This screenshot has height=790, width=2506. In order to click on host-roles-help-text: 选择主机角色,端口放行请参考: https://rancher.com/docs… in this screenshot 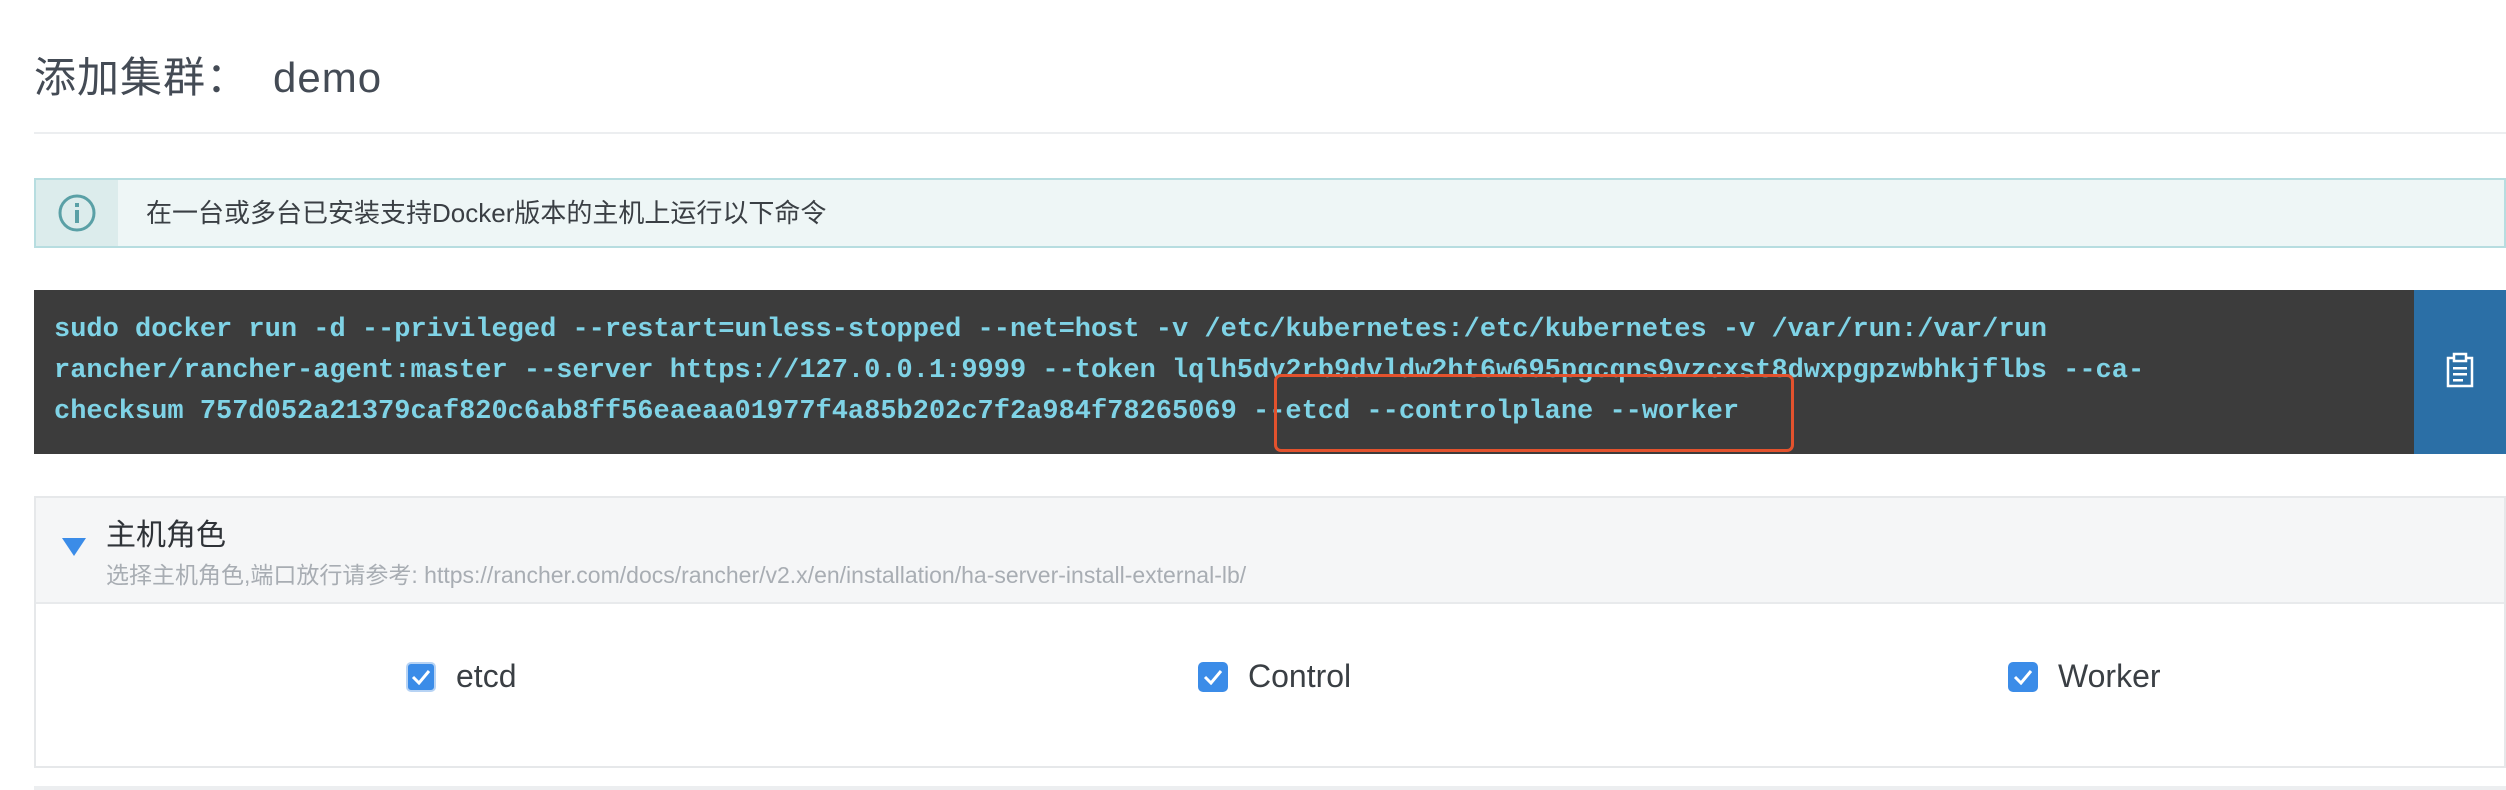, I will do `click(676, 575)`.